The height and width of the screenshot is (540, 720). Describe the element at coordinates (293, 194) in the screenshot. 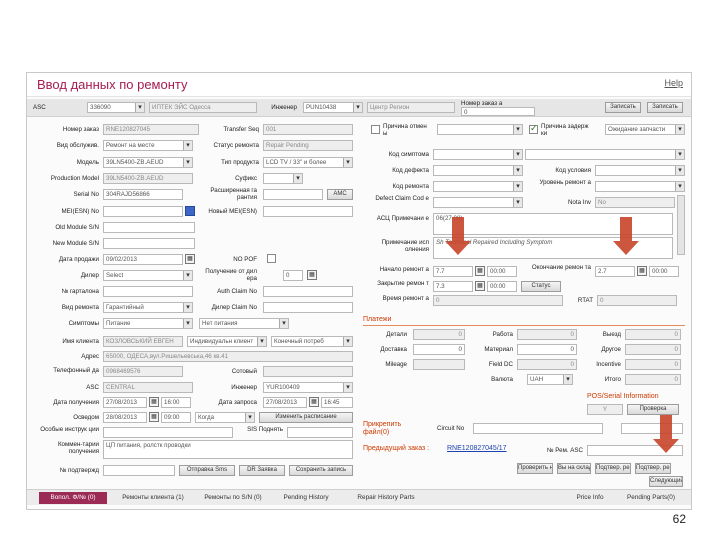

I see `extended-warranty-field` at that location.